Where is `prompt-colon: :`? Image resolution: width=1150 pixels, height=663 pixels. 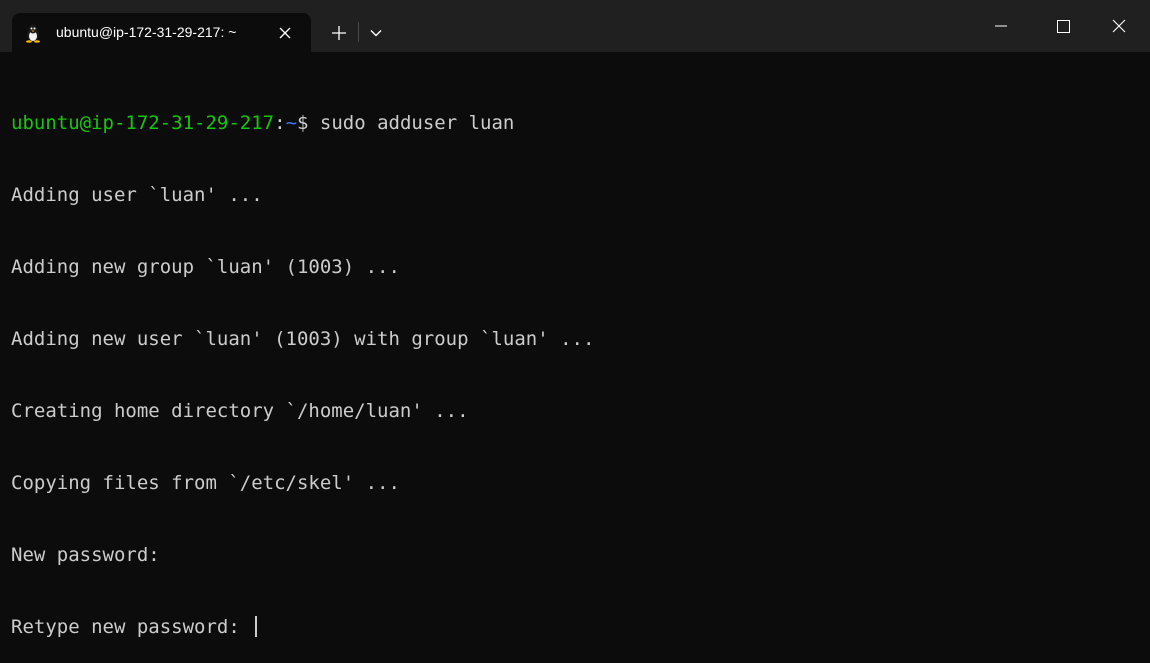 prompt-colon: : is located at coordinates (280, 123).